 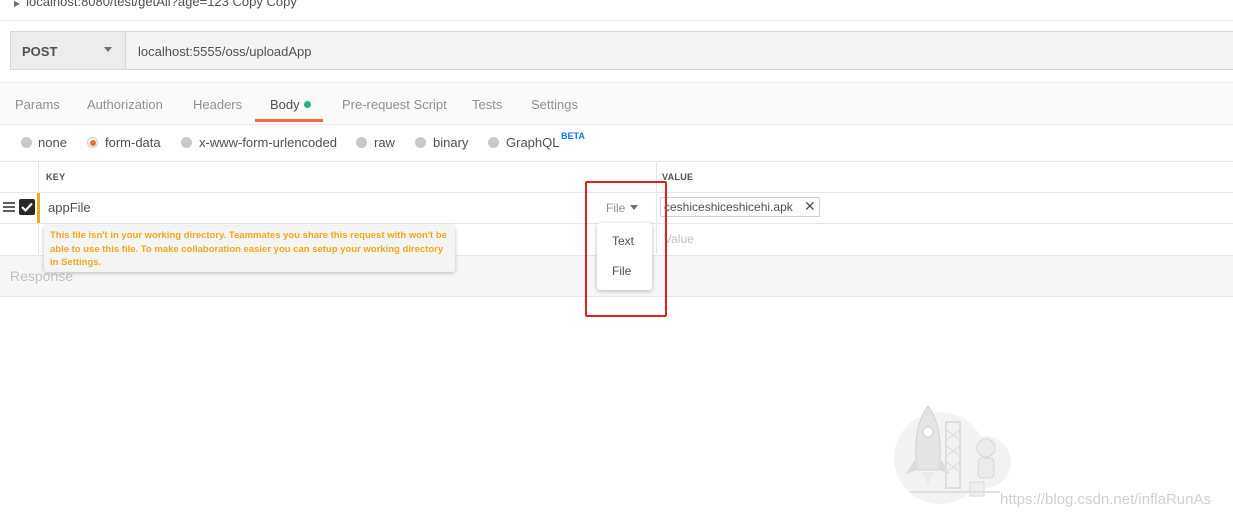 What do you see at coordinates (810, 206) in the screenshot?
I see `close-icon: ✕` at bounding box center [810, 206].